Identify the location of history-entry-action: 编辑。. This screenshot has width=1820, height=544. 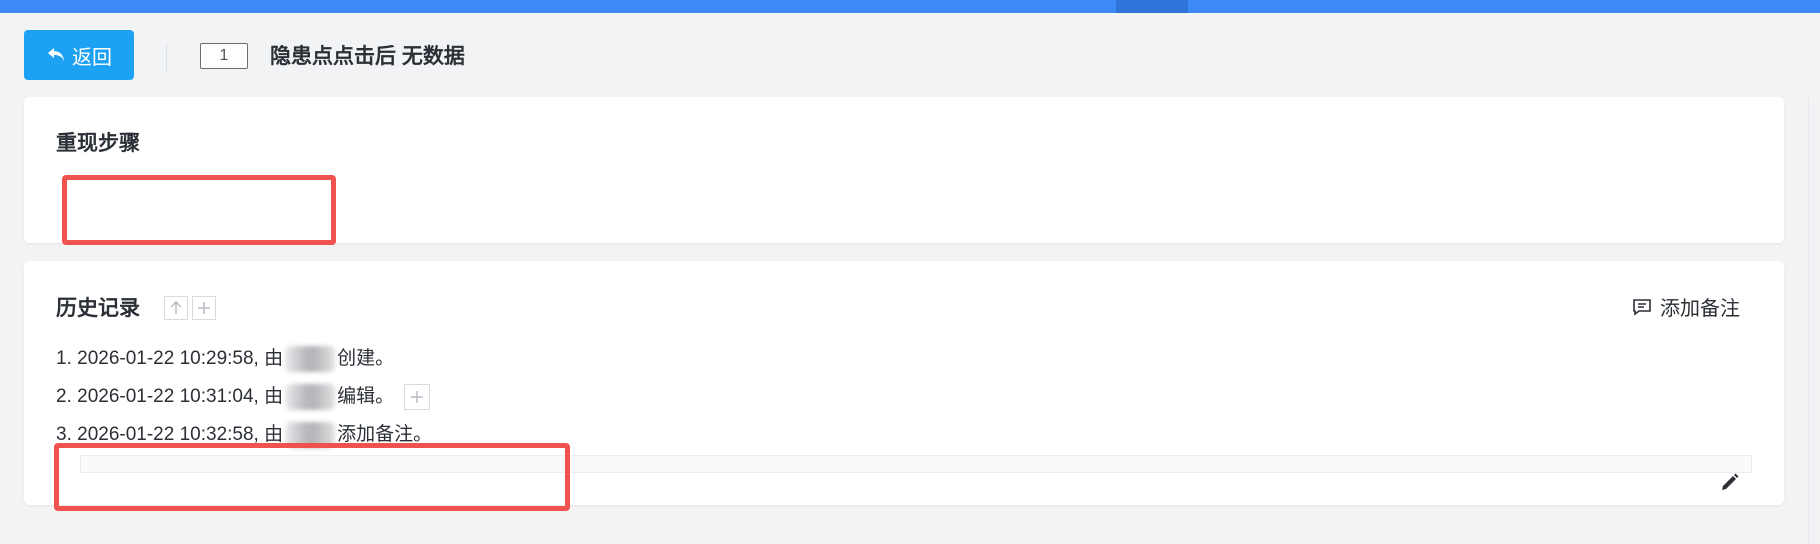
(366, 396).